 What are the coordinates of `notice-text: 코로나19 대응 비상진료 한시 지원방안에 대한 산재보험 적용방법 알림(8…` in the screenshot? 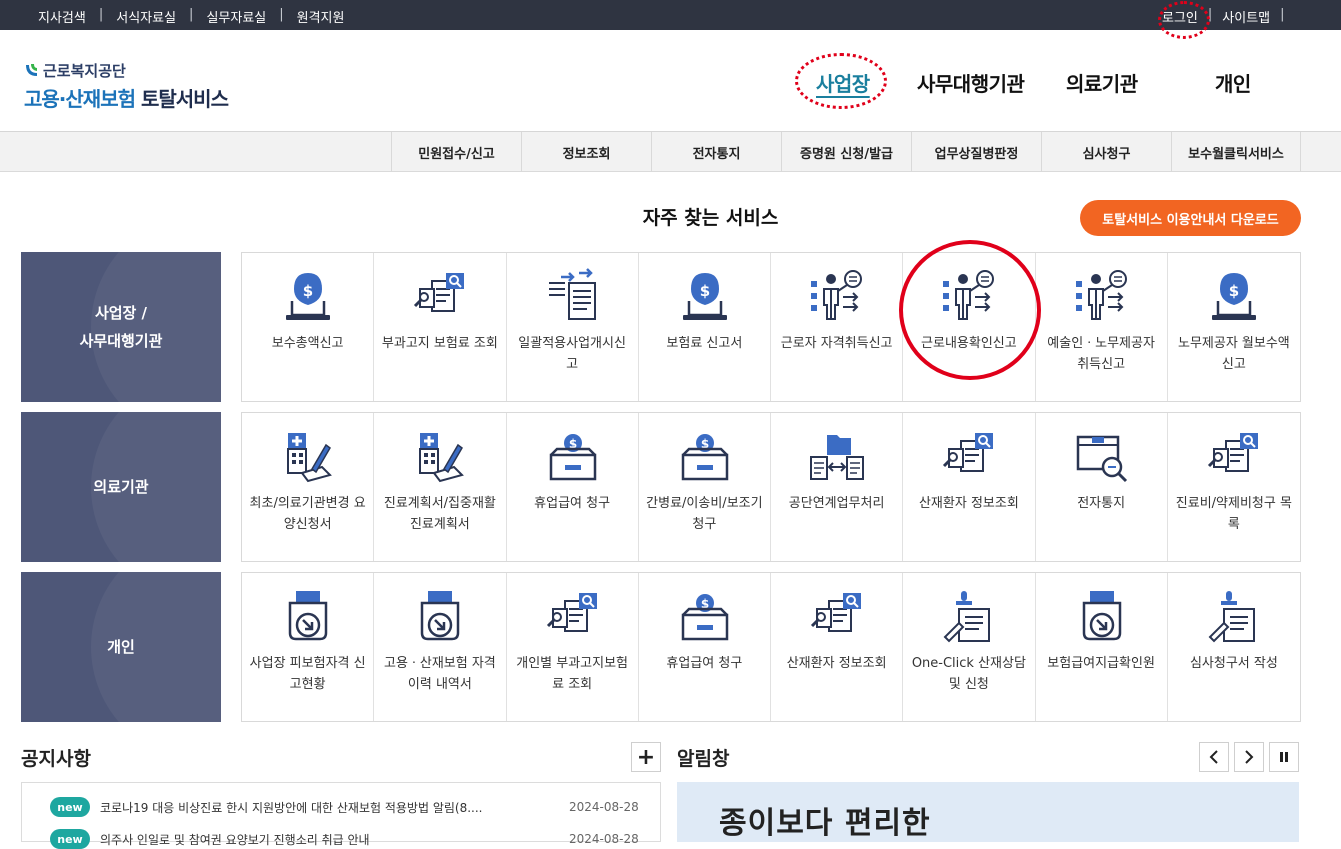 It's located at (291, 807).